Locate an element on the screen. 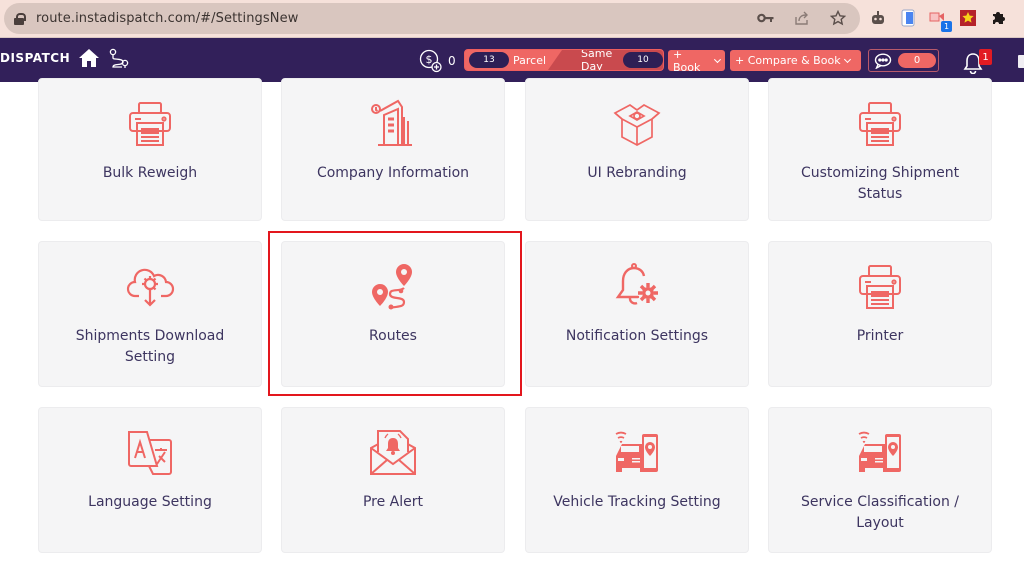 Image resolution: width=1024 pixels, height=561 pixels. book-button: + Book is located at coordinates (696, 60).